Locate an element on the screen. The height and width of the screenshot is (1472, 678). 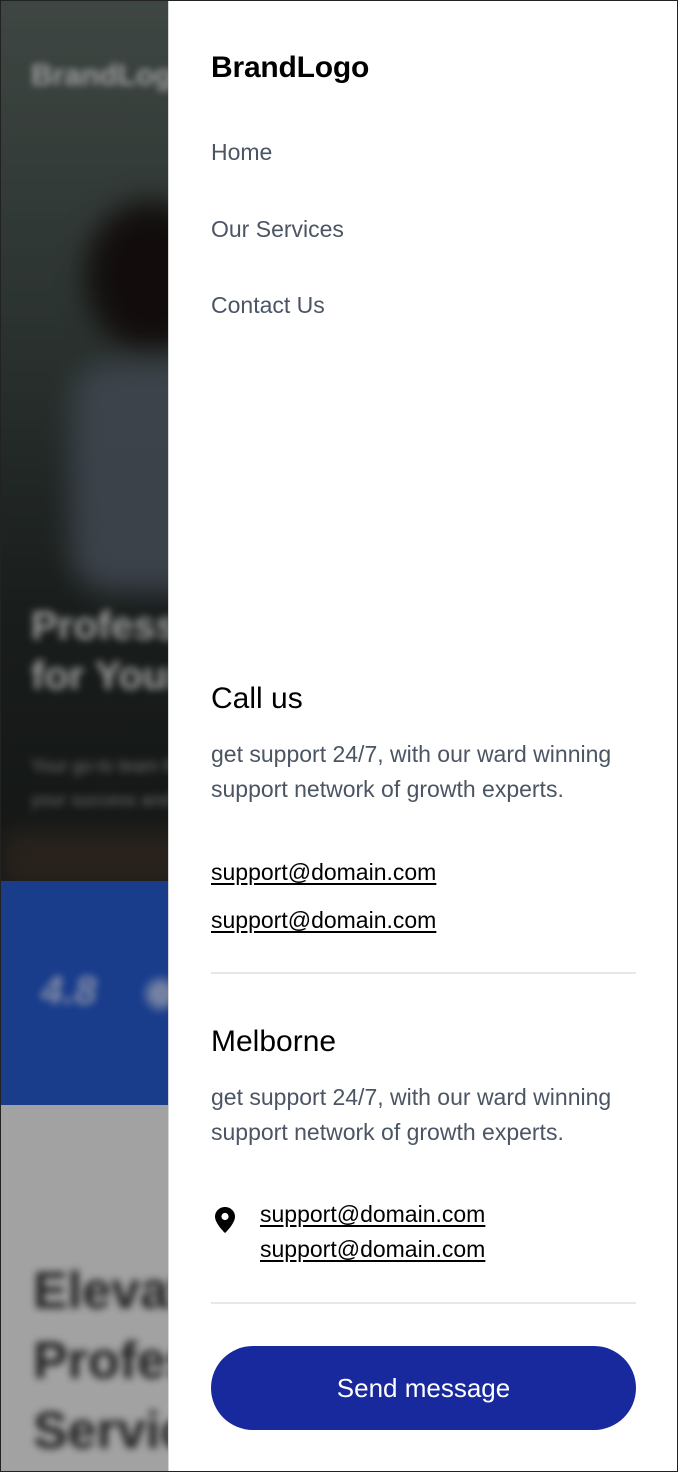
map-pin-icon is located at coordinates (225, 1220).